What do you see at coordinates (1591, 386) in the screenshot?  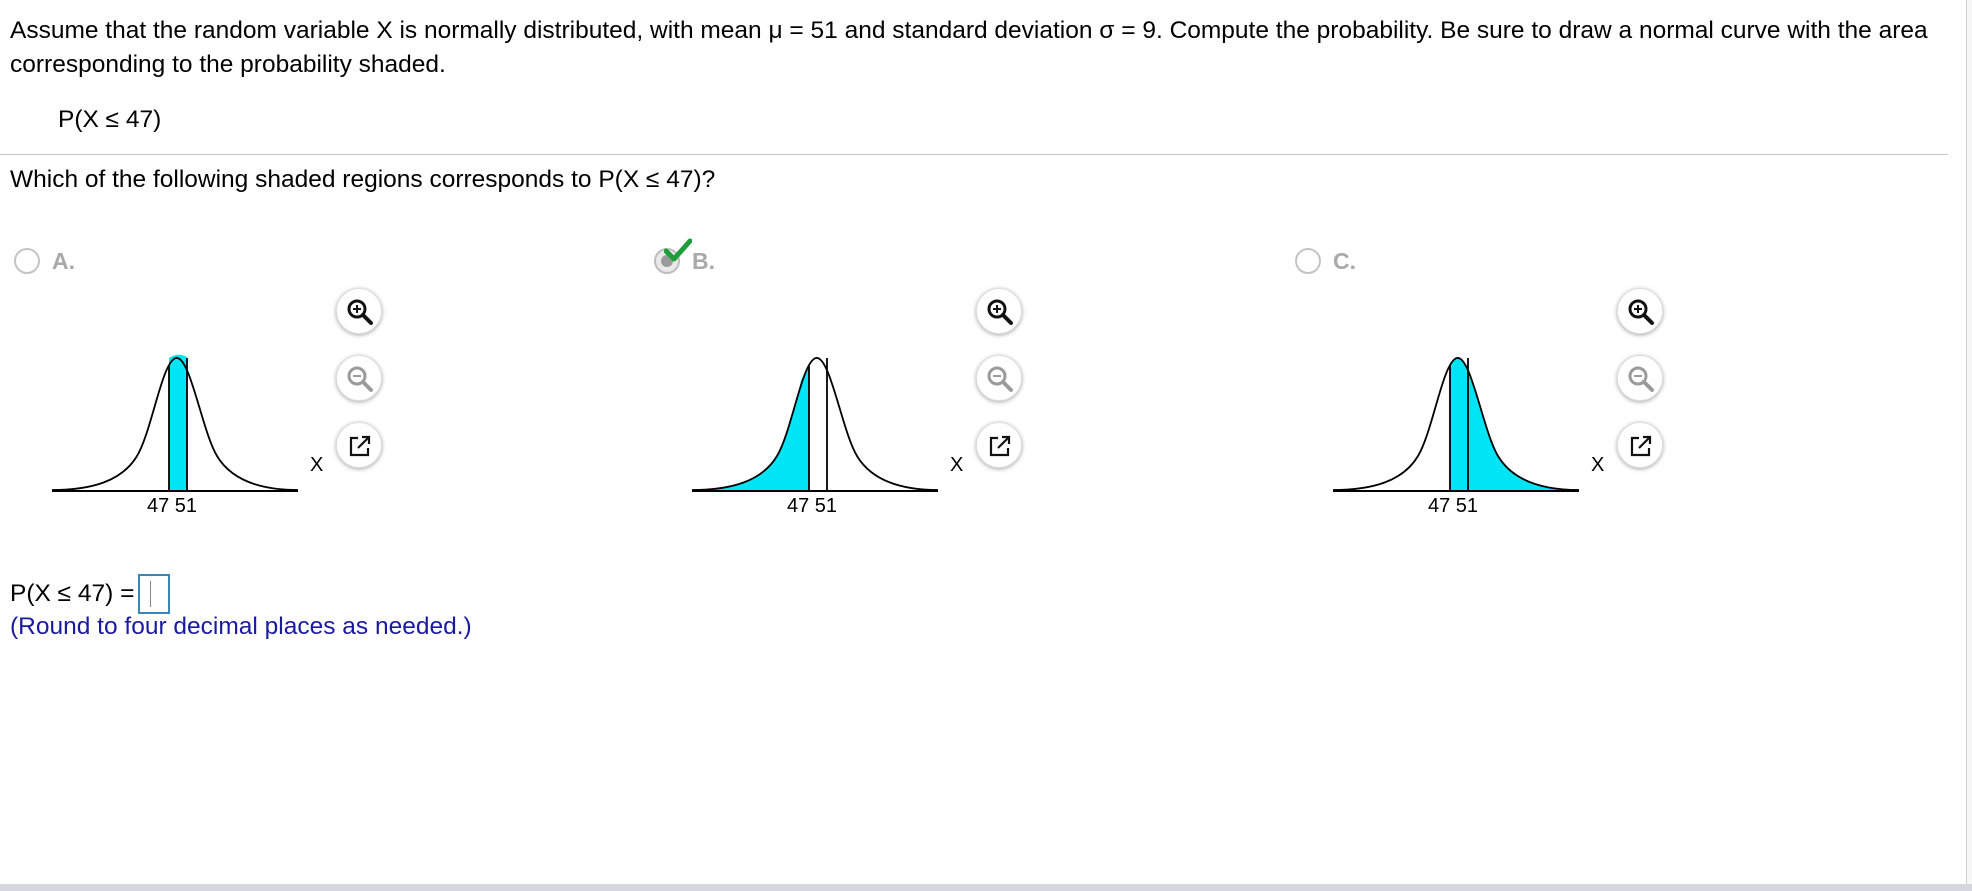 I see `option-c: C. 47 51 X` at bounding box center [1591, 386].